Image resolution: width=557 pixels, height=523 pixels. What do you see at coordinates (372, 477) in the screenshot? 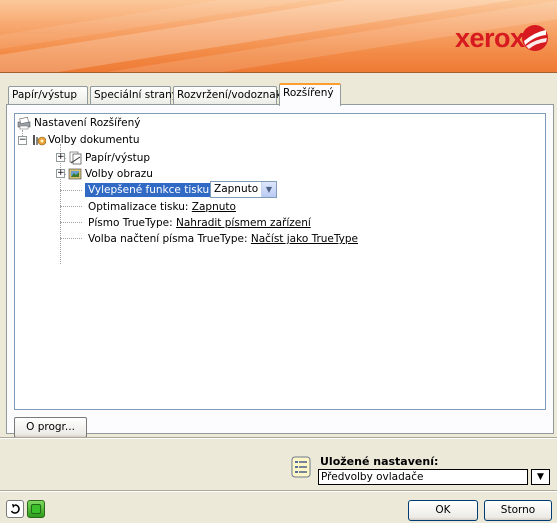
I see `saved-settings-value: Předvolby ovladače` at bounding box center [372, 477].